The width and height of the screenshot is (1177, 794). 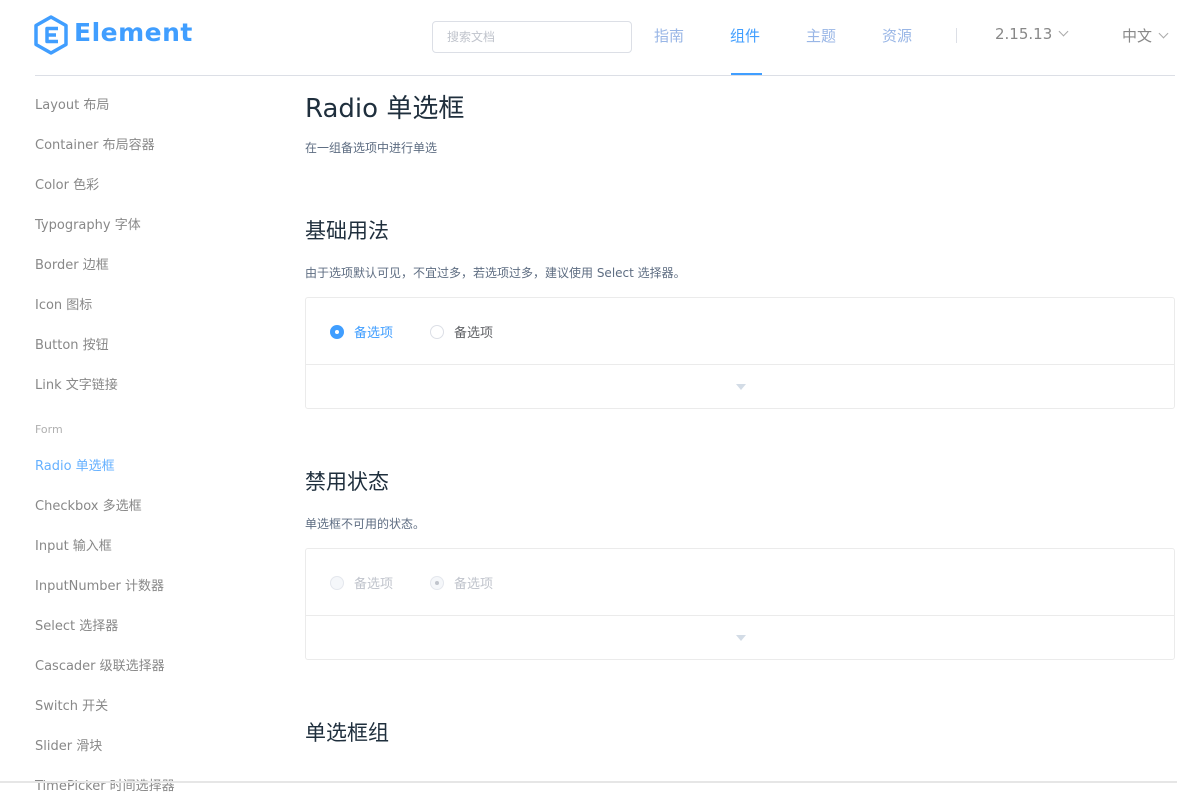 What do you see at coordinates (821, 35) in the screenshot?
I see `nav-theme: 主题` at bounding box center [821, 35].